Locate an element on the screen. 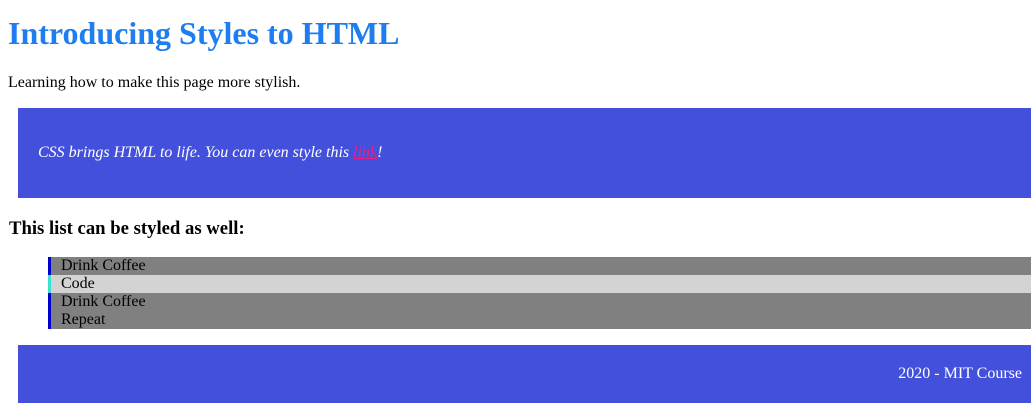  list-heading: This list can be styled as well: is located at coordinates (127, 228).